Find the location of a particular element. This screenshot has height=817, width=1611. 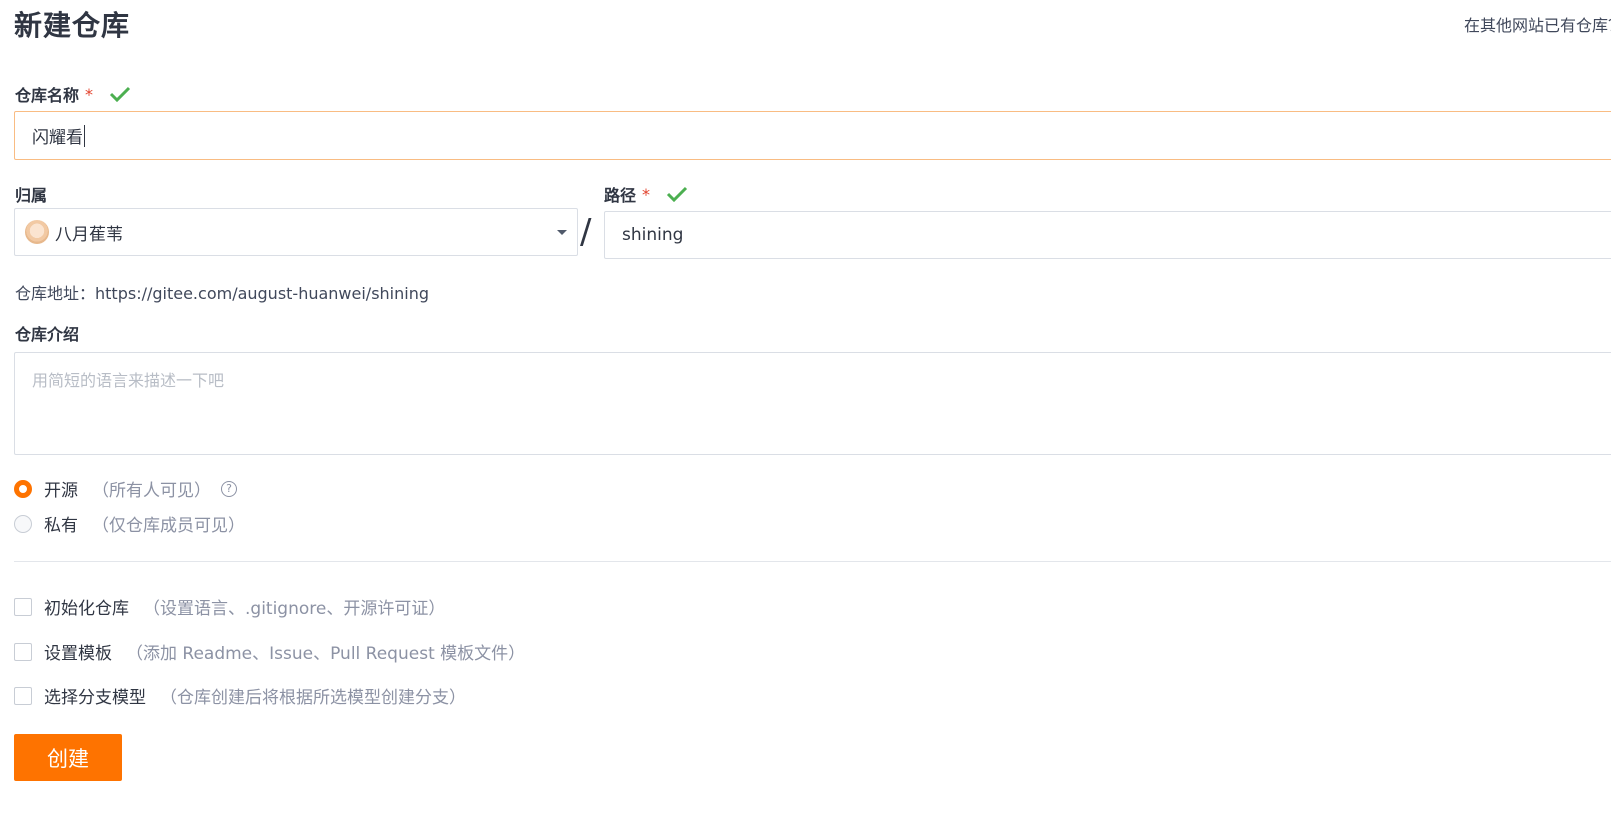

visibility-option-label: 私有 is located at coordinates (61, 526).